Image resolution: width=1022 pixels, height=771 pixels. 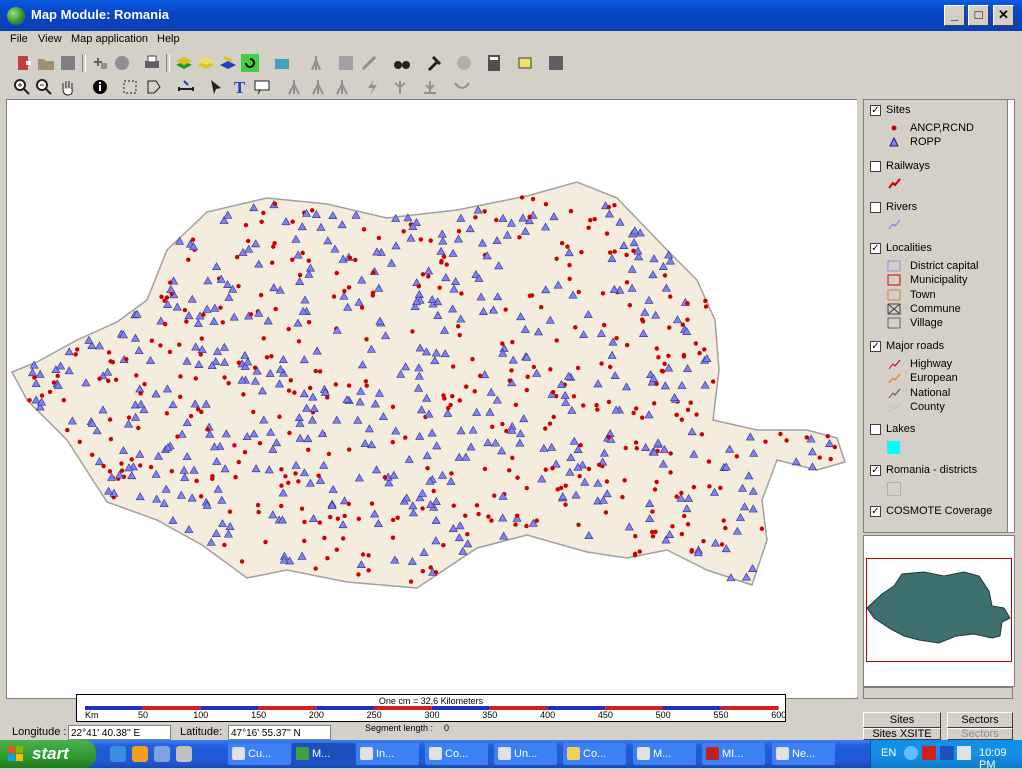 I want to click on menu-file: File, so click(x=19, y=39).